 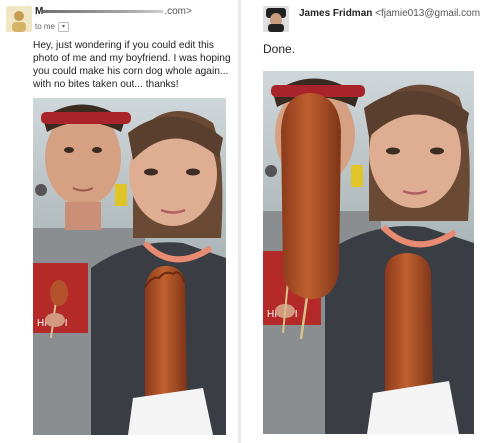 I want to click on responder-avatar-icon, so click(x=276, y=19).